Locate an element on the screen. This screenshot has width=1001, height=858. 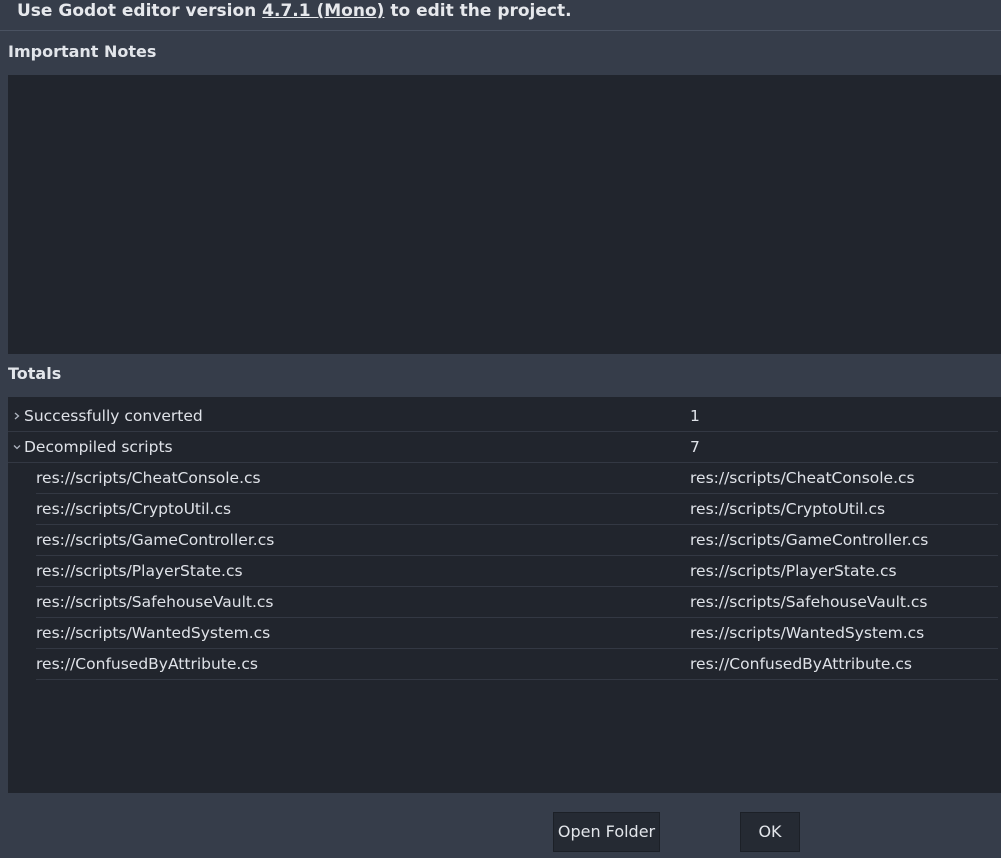
tree-item-count: 7 is located at coordinates (695, 447).